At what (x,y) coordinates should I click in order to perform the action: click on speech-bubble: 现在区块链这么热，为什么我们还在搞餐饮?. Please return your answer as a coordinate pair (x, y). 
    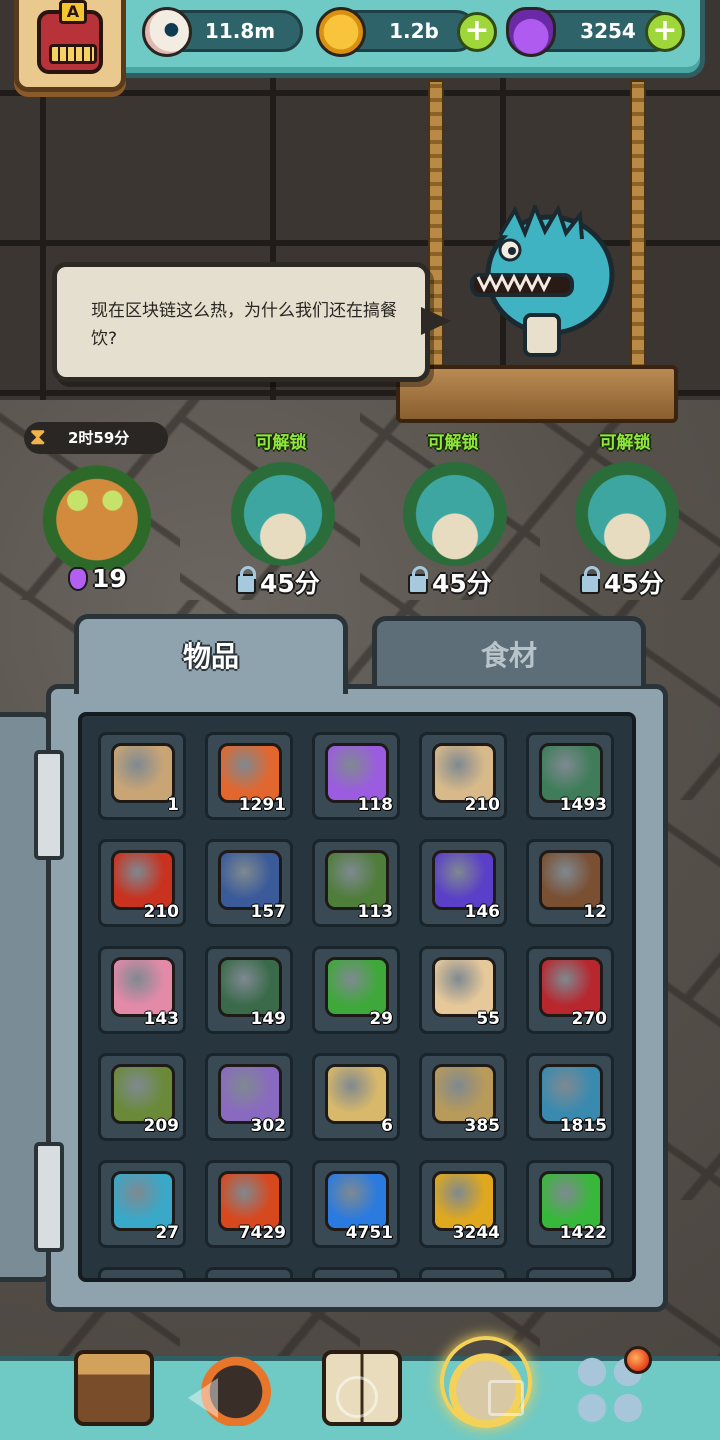
    Looking at the image, I should click on (251, 322).